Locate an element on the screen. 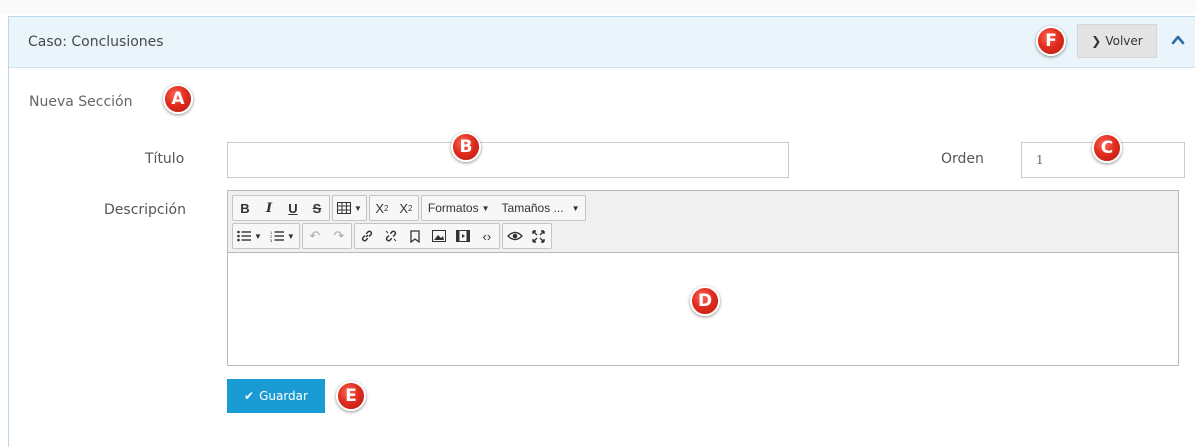 This screenshot has height=447, width=1196. panel-header: Caso: Conclusiones ❯ Volver is located at coordinates (602, 42).